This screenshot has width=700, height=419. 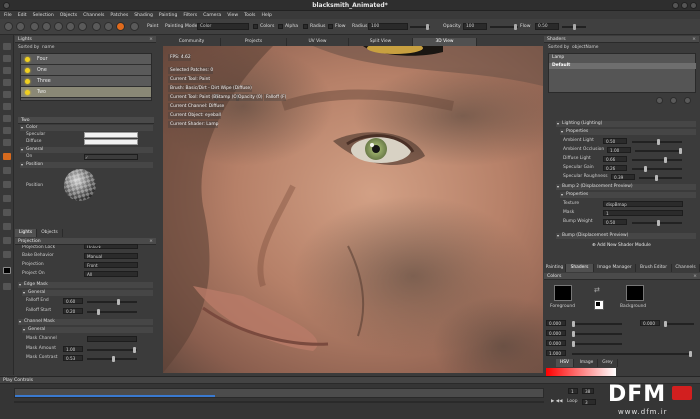 I want to click on eyedropper-tool-icon, so click(x=7, y=226).